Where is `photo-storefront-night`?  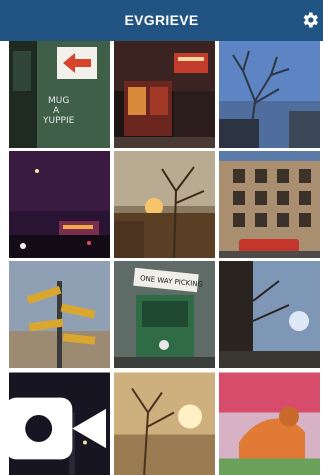 photo-storefront-night is located at coordinates (164, 94).